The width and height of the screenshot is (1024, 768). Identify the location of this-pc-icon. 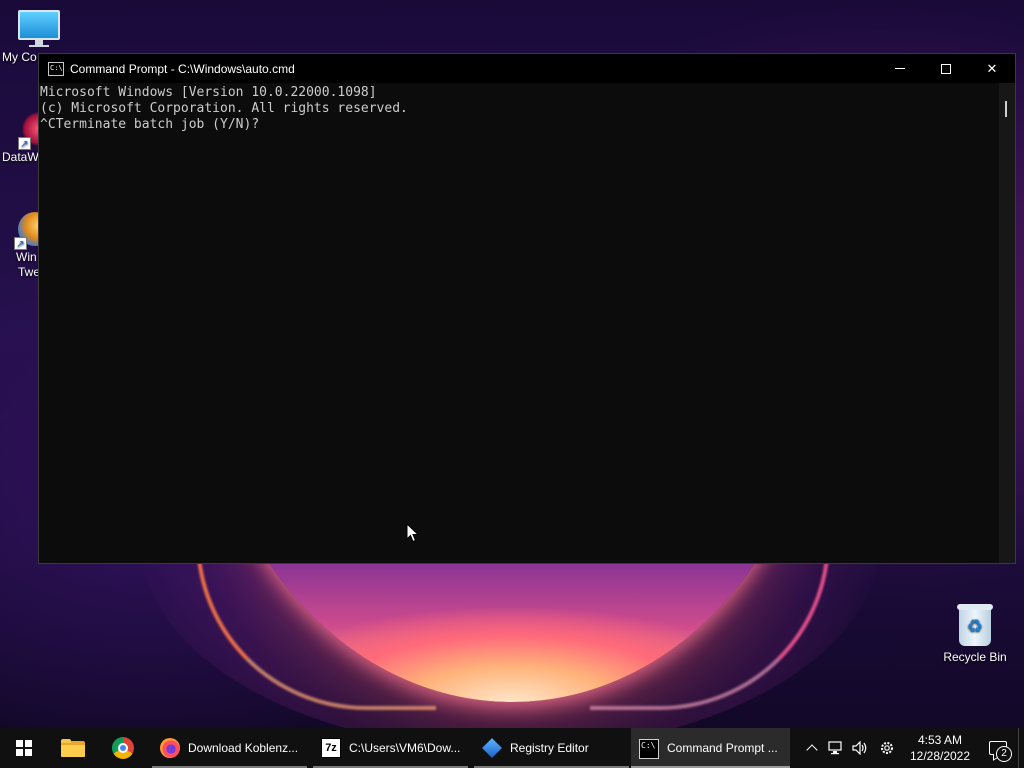
(39, 28).